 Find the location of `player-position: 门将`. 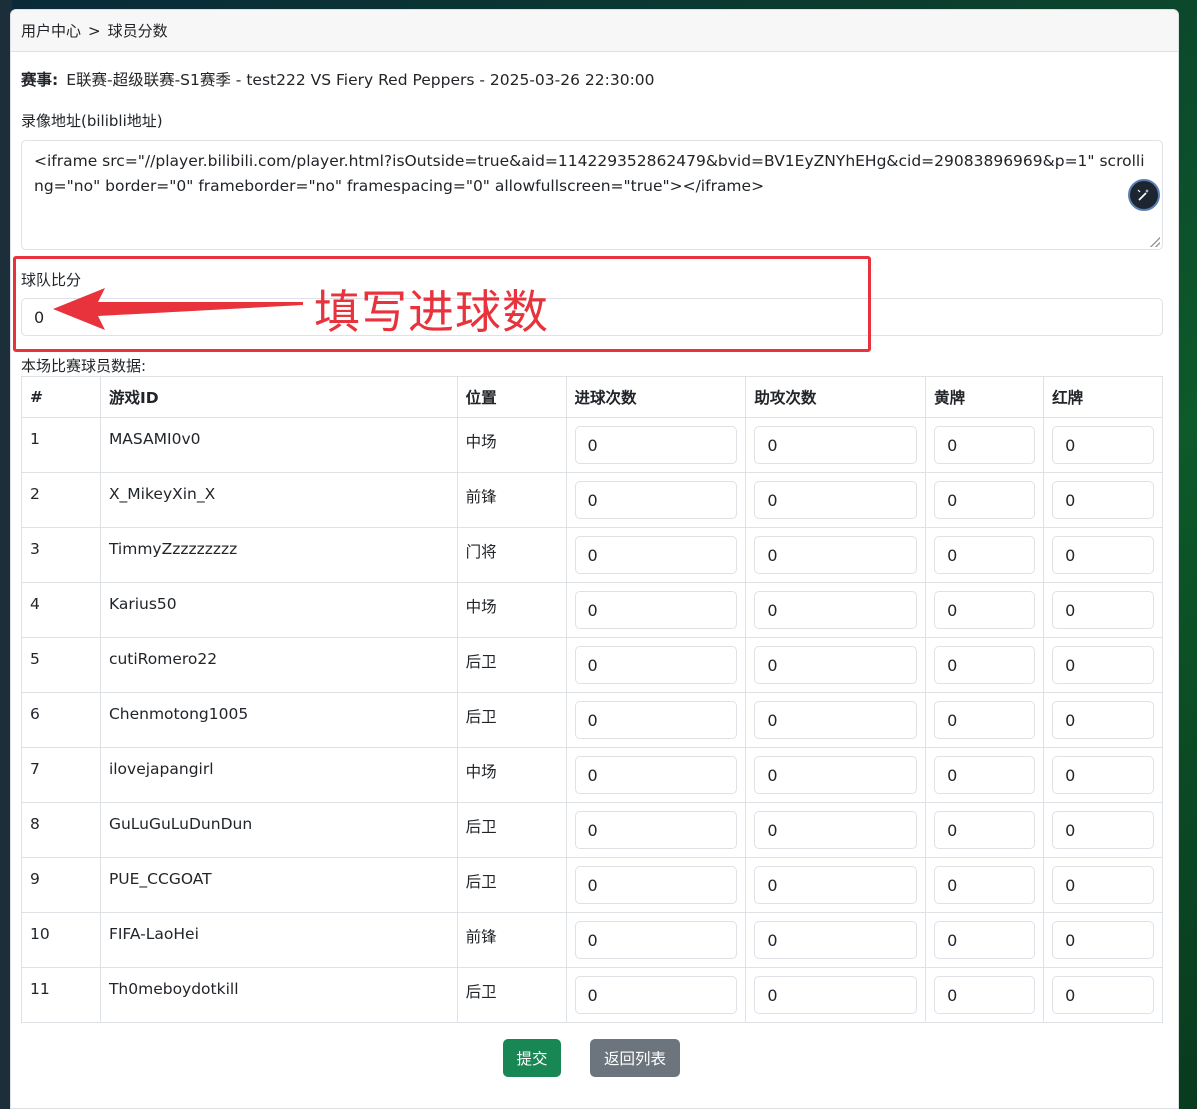

player-position: 门将 is located at coordinates (511, 555).